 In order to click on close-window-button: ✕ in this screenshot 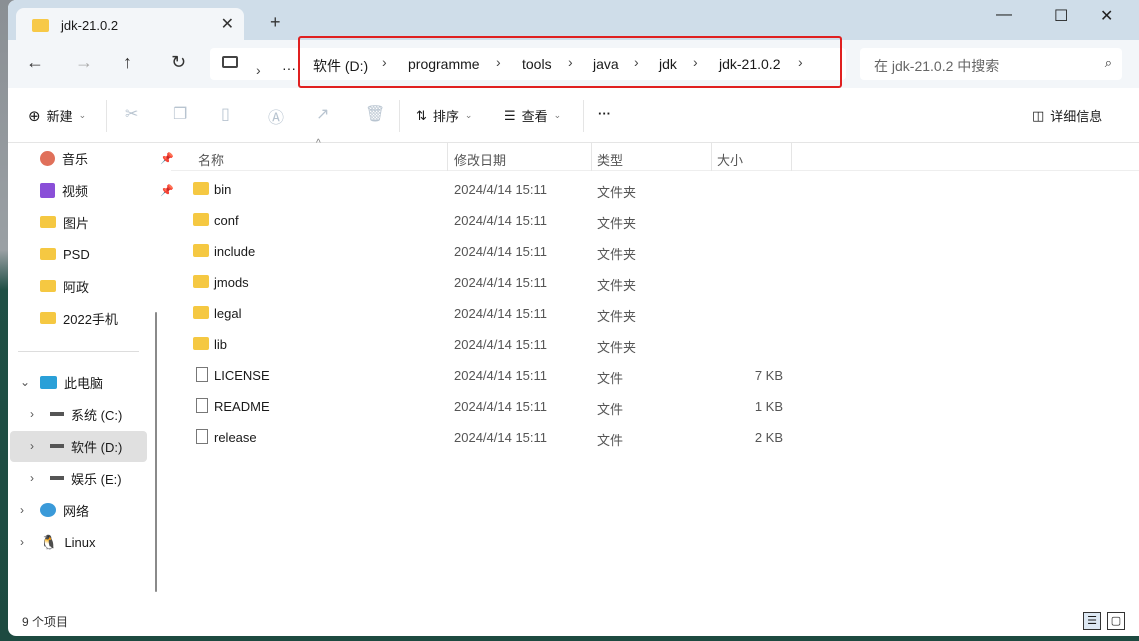, I will do `click(1106, 16)`.